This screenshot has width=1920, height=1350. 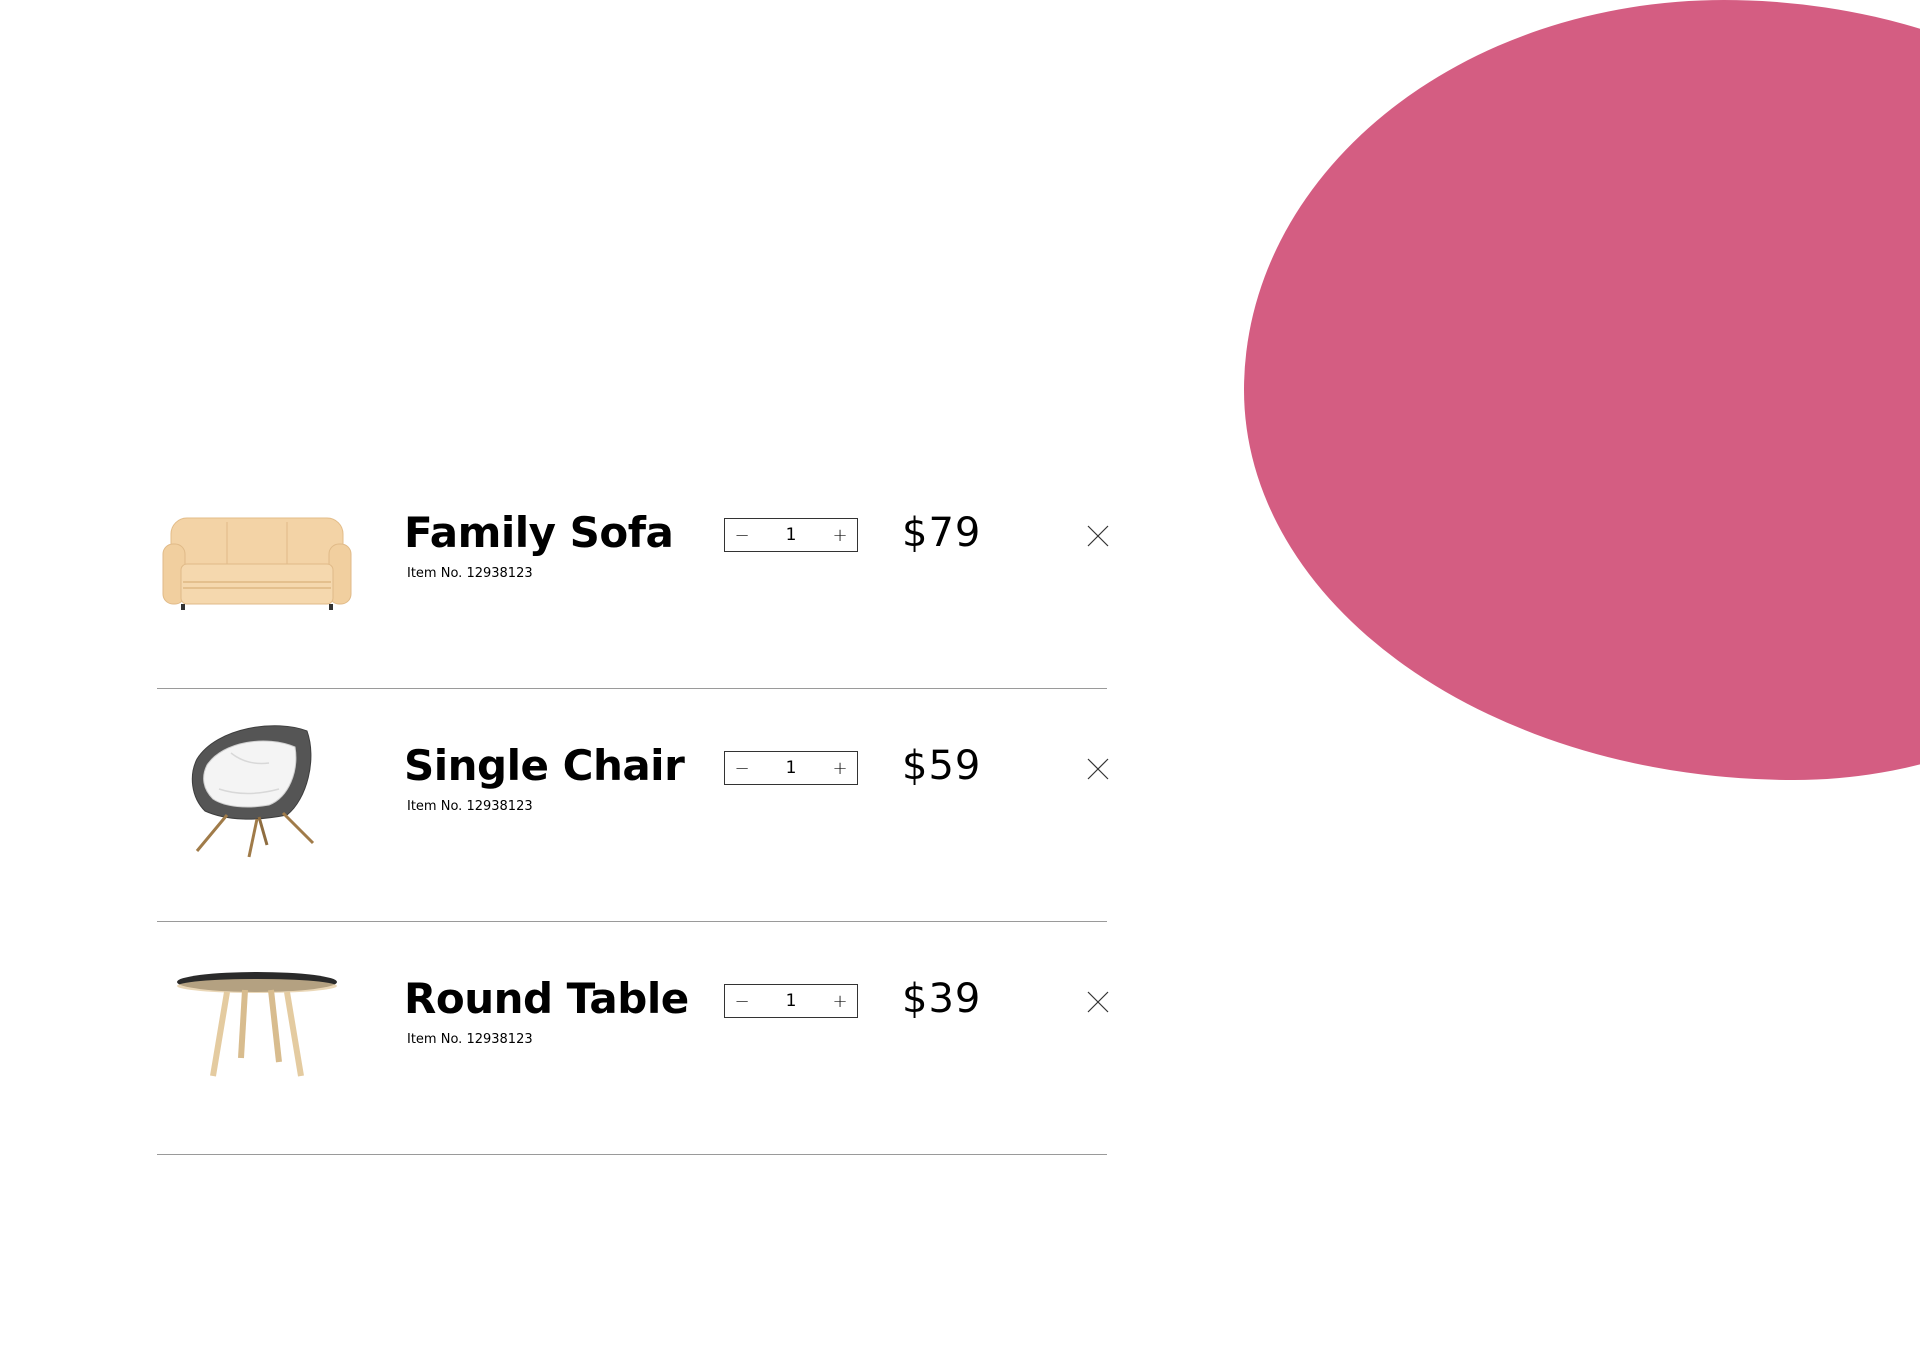 What do you see at coordinates (942, 533) in the screenshot?
I see `product-price: $79` at bounding box center [942, 533].